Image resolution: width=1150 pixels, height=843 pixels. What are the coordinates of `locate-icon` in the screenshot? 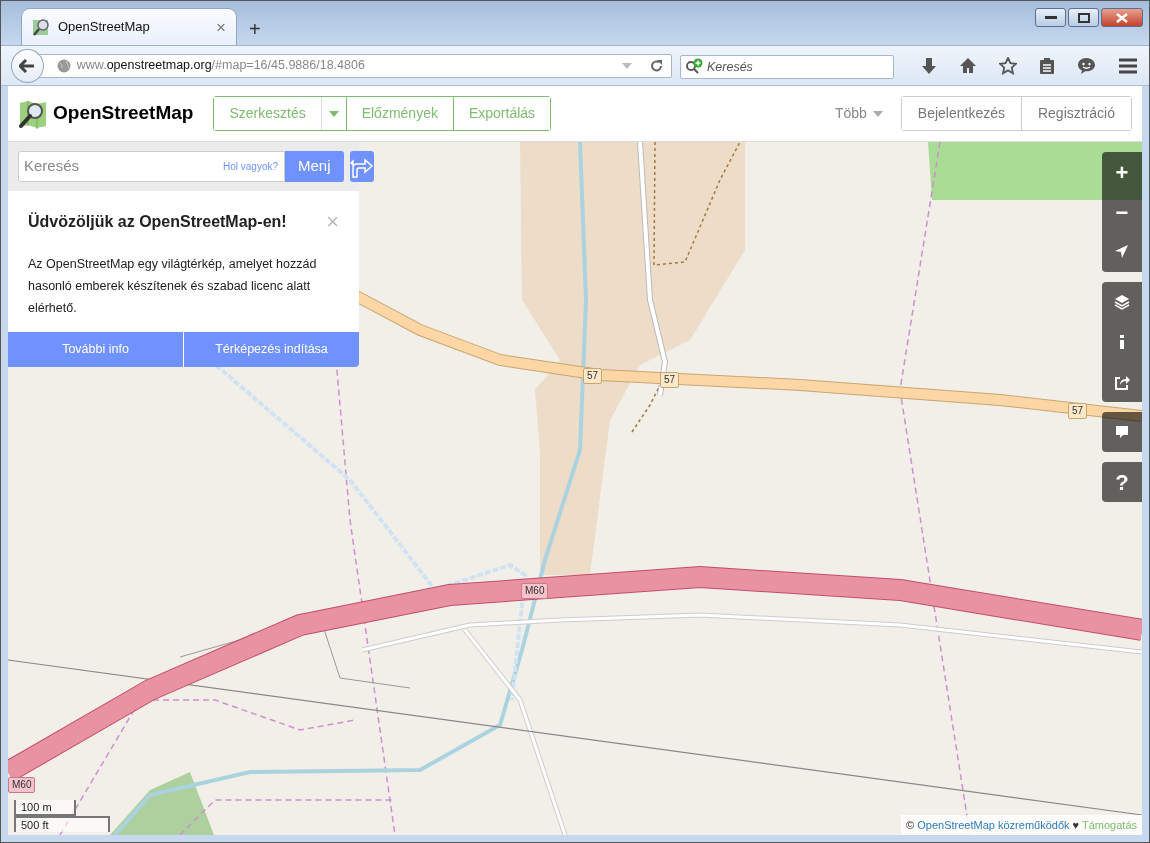 It's located at (1122, 252).